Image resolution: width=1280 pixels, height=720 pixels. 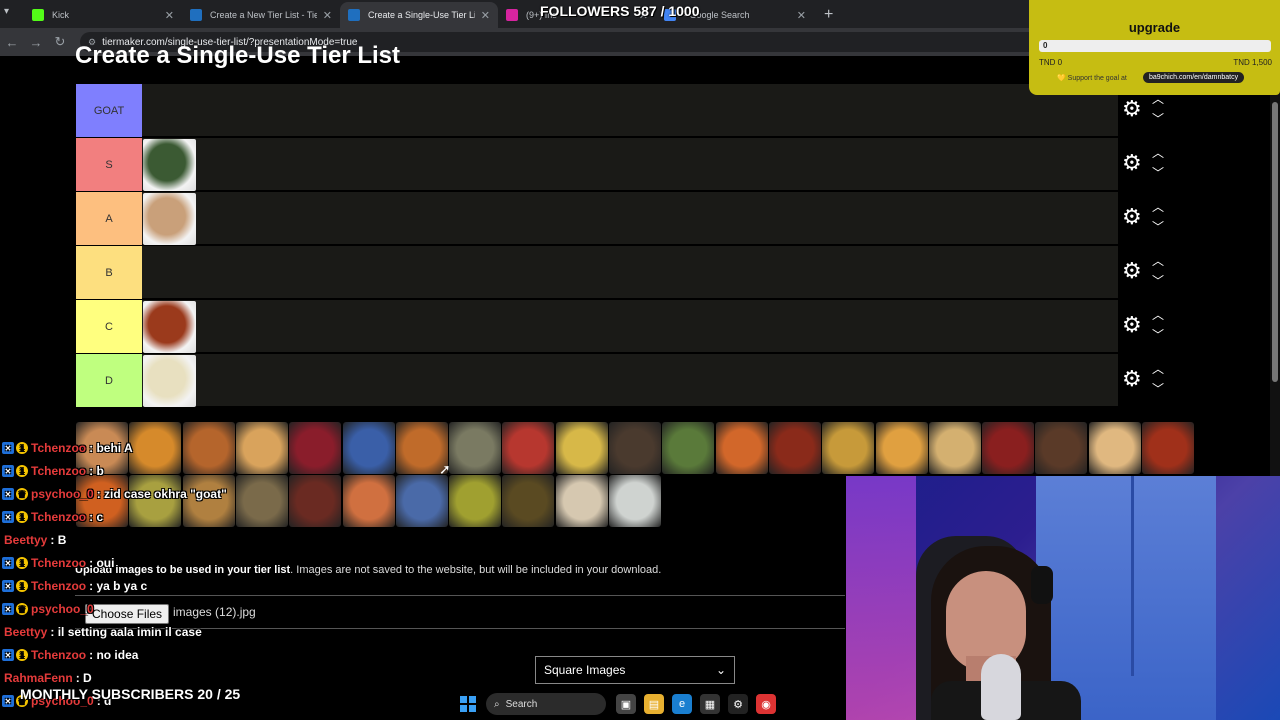 What do you see at coordinates (766, 704) in the screenshot?
I see `chrome-icon: ◉` at bounding box center [766, 704].